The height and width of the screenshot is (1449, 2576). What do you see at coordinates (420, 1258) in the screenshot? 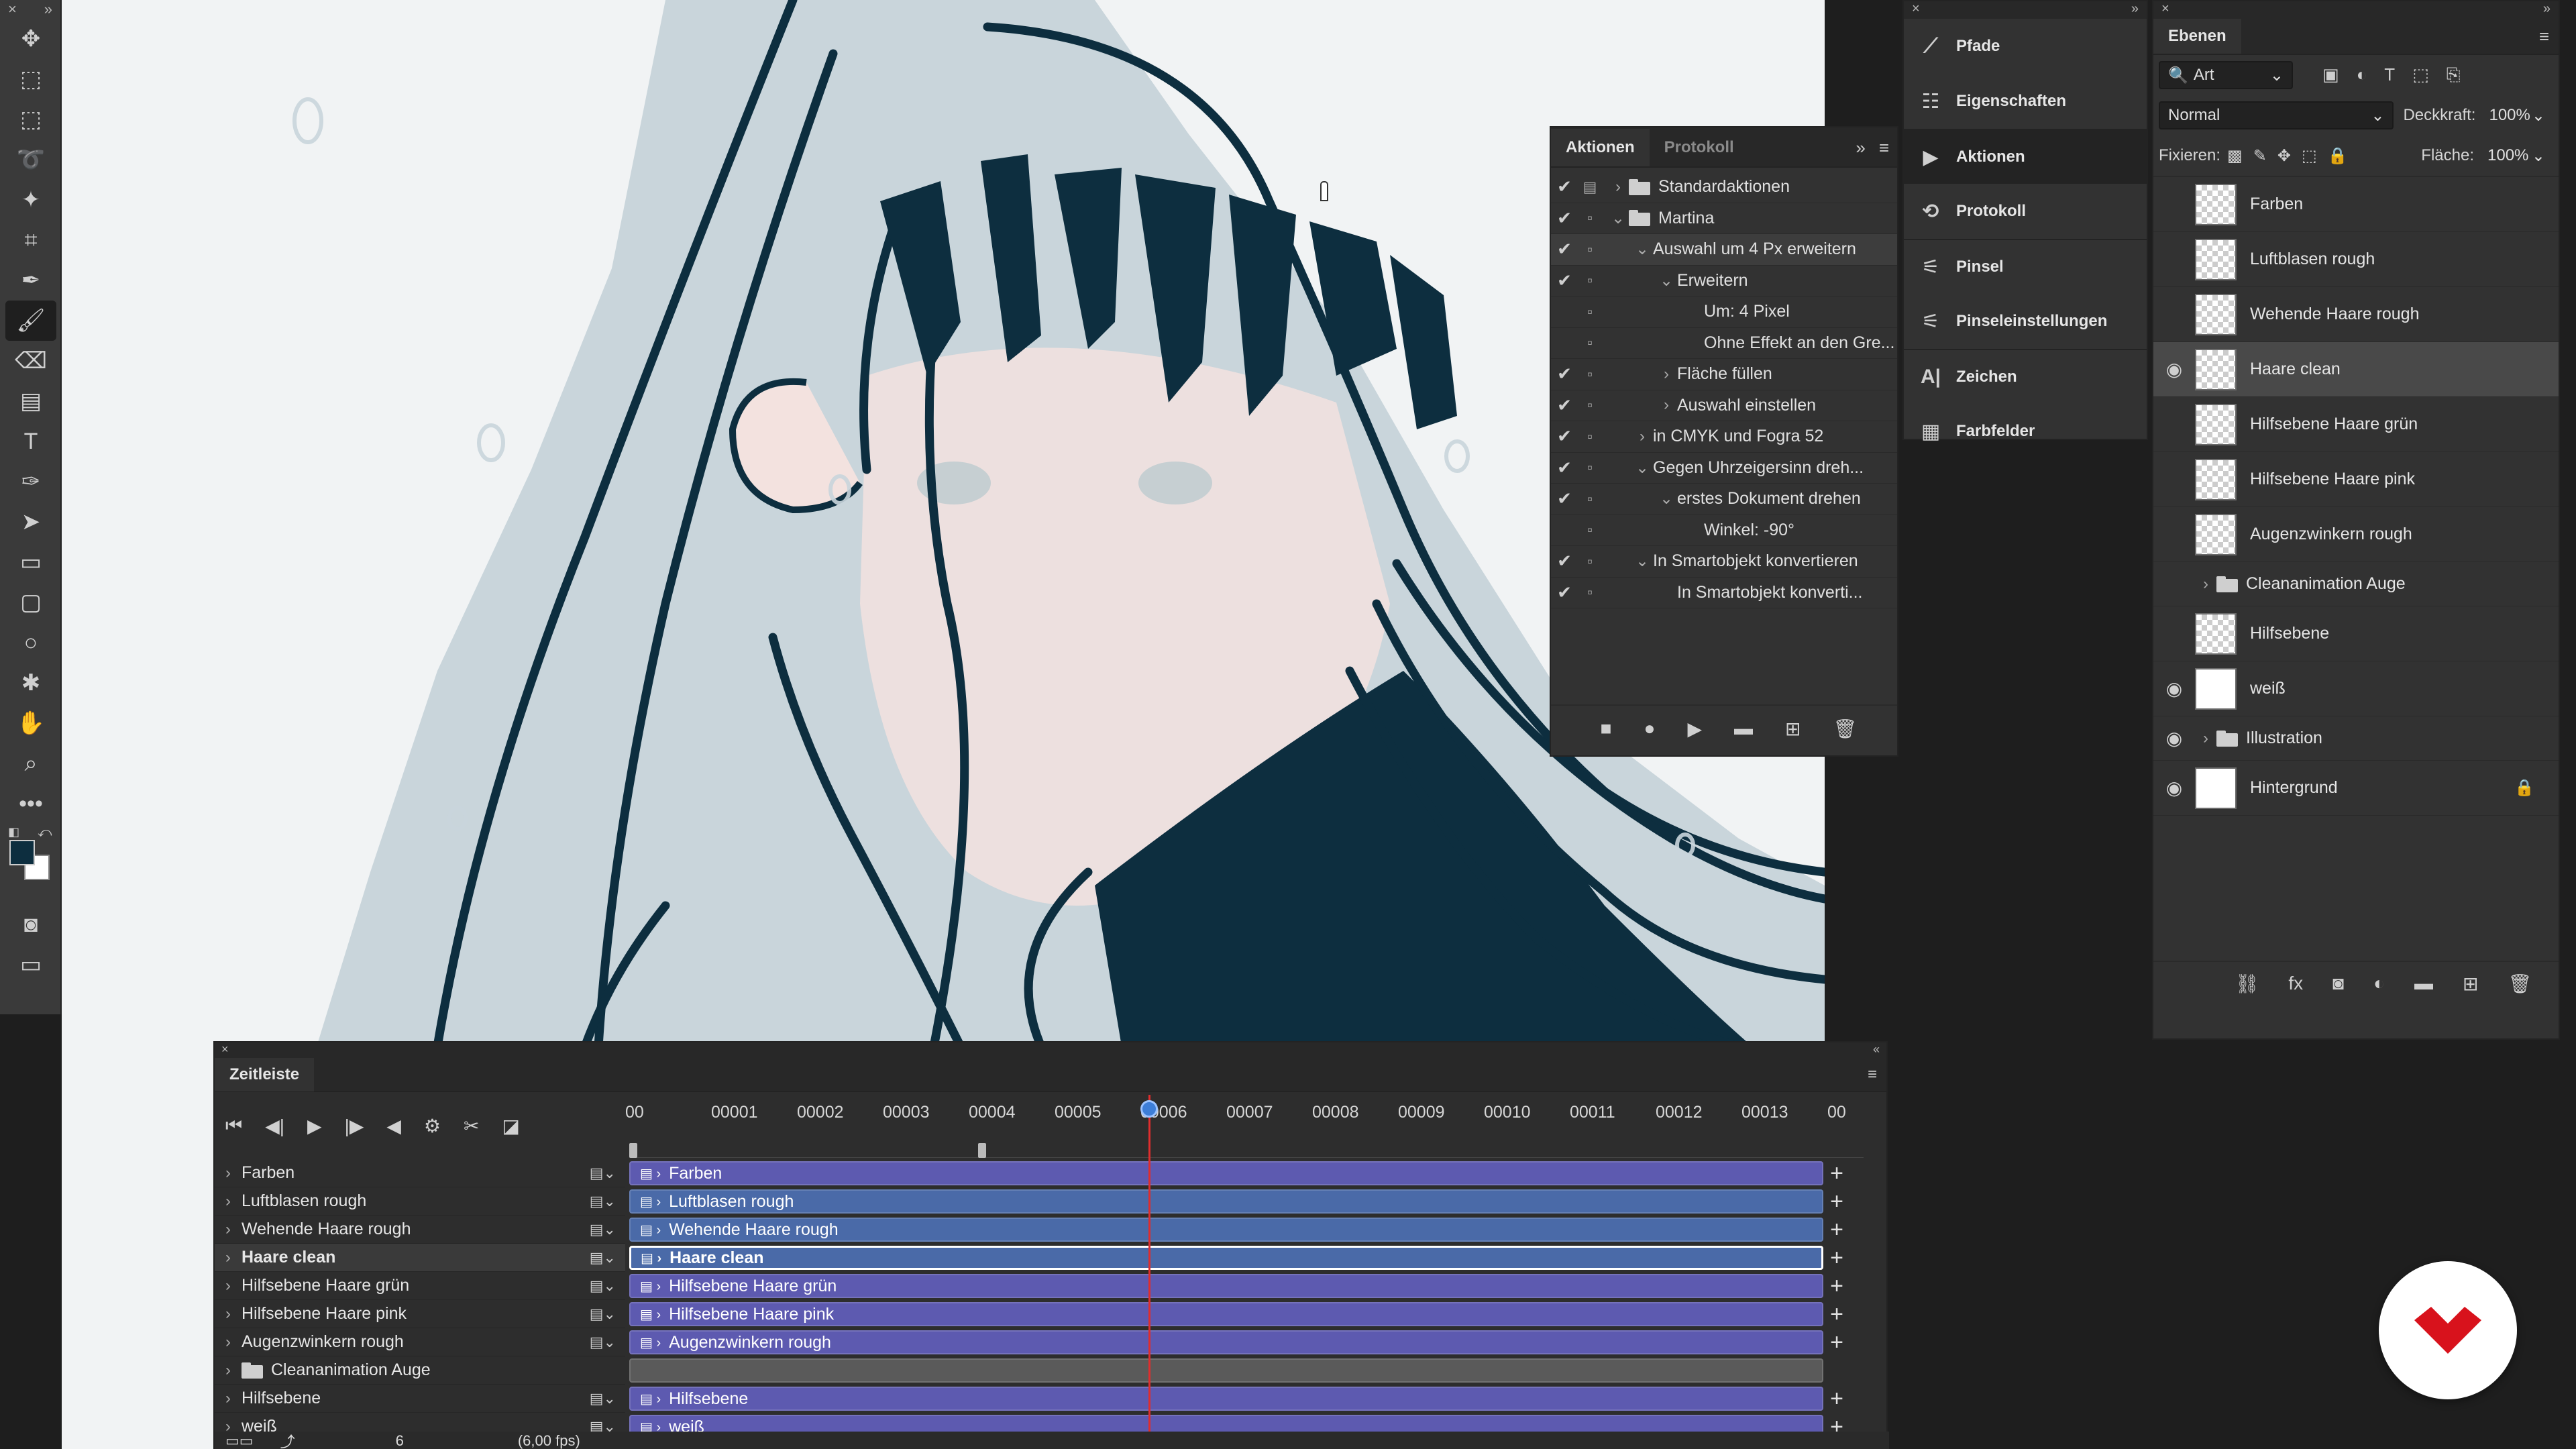
I see `track-header: › Haare clean ▤⌄` at bounding box center [420, 1258].